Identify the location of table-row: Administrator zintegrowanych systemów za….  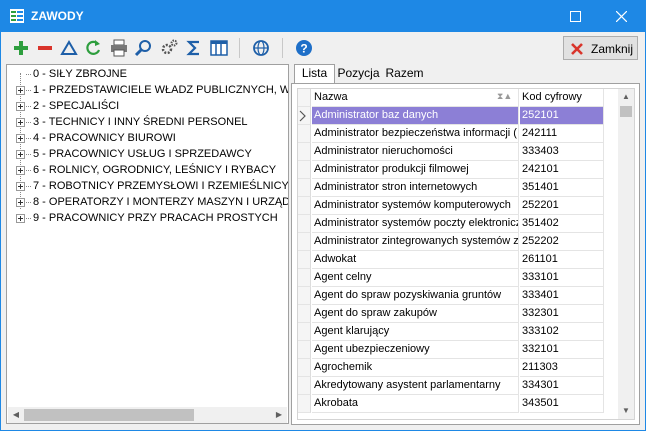
(458, 242).